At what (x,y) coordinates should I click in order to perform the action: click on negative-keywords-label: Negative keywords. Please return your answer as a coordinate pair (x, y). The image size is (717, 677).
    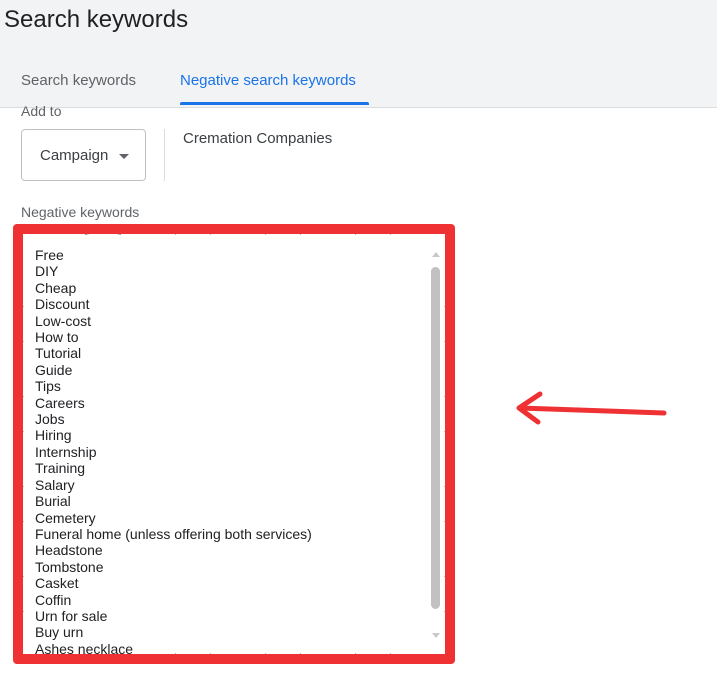
    Looking at the image, I should click on (80, 212).